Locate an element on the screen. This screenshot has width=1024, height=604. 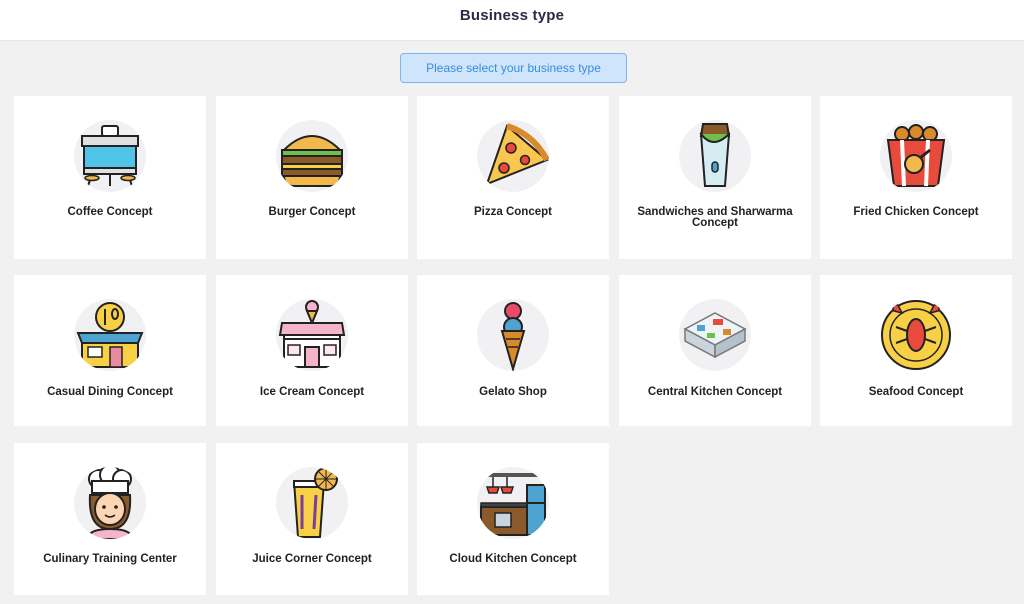
coffee-shop-icon is located at coordinates (110, 156).